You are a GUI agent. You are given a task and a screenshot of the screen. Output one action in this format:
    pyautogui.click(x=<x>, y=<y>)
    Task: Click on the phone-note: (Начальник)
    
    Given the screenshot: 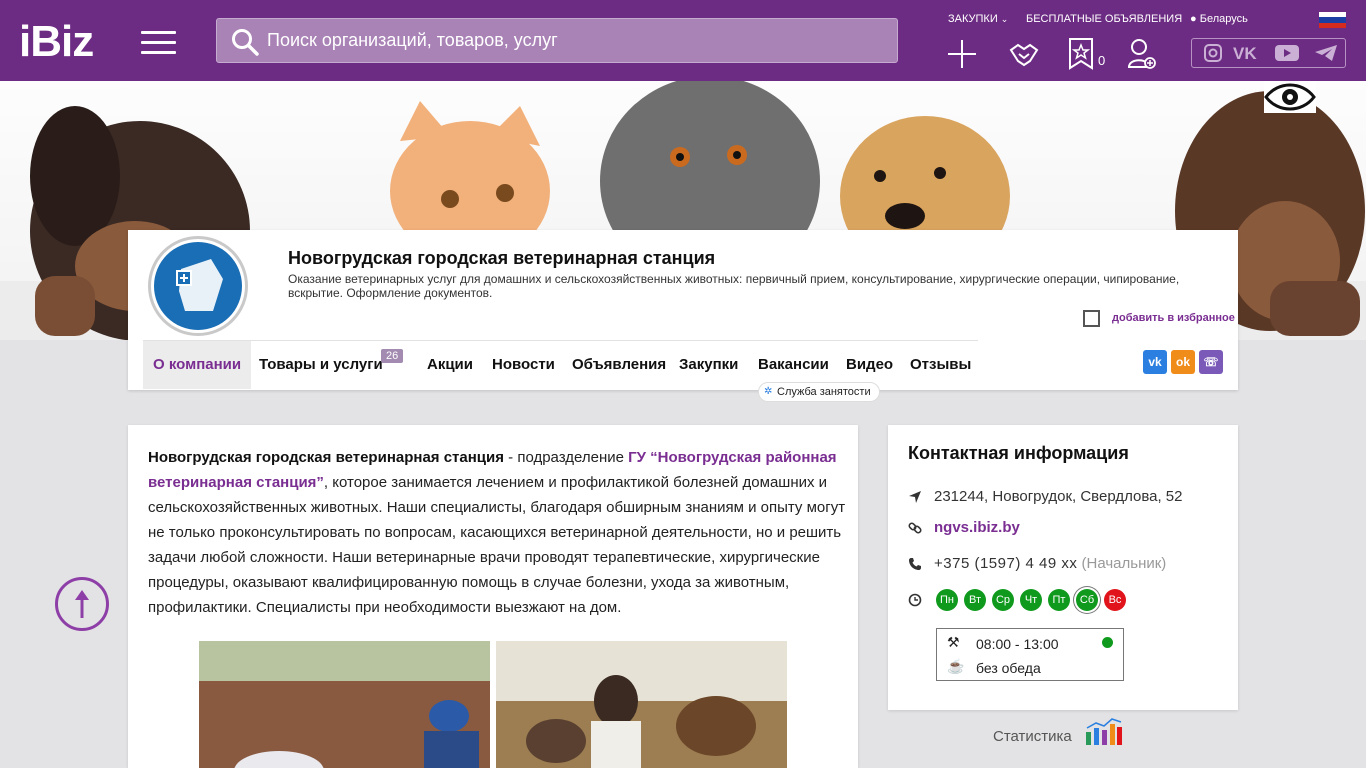 What is the action you would take?
    pyautogui.click(x=1124, y=563)
    